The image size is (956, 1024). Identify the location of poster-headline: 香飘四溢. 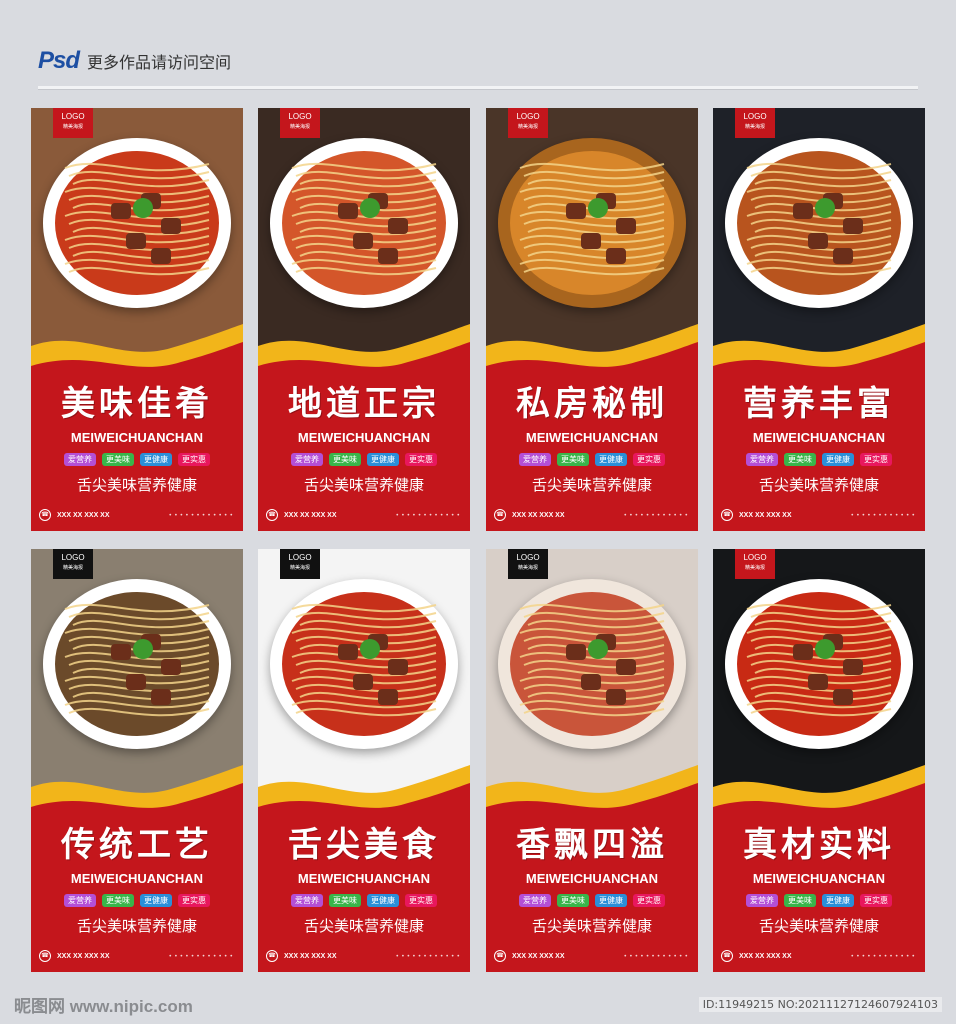
(592, 845).